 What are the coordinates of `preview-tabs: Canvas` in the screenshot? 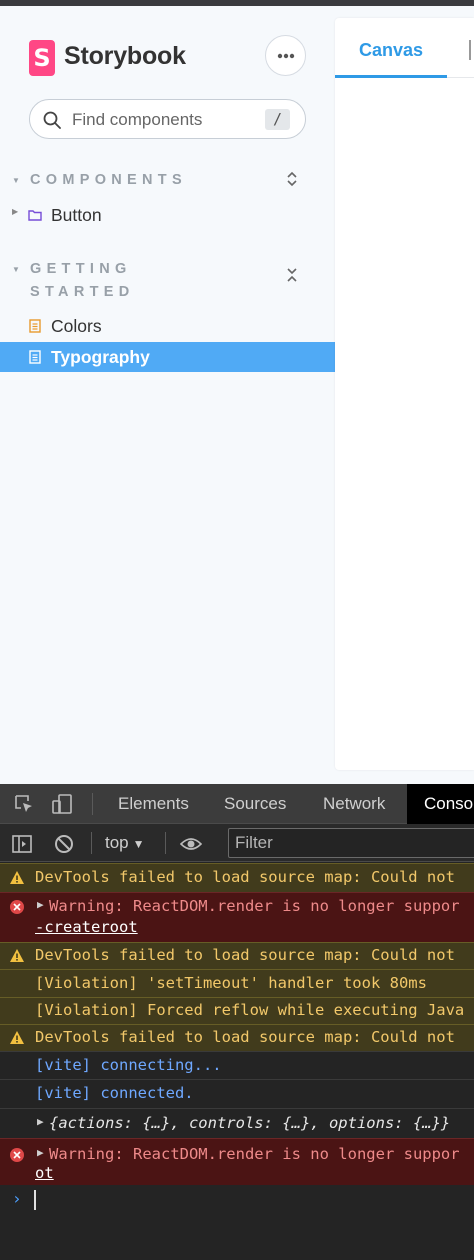 It's located at (404, 48).